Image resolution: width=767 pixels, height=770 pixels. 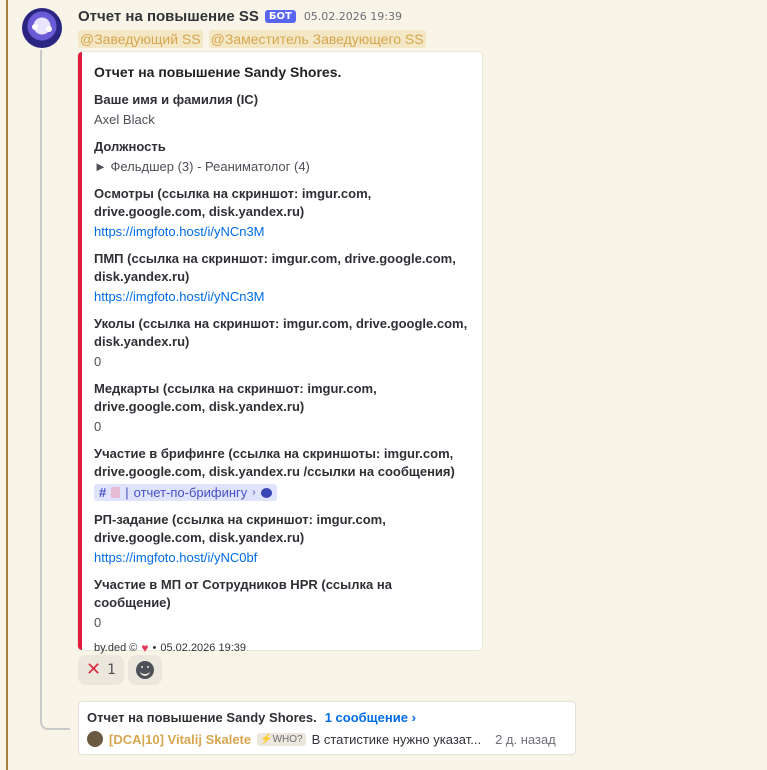 I want to click on channel-highlight-bar, so click(x=7, y=385).